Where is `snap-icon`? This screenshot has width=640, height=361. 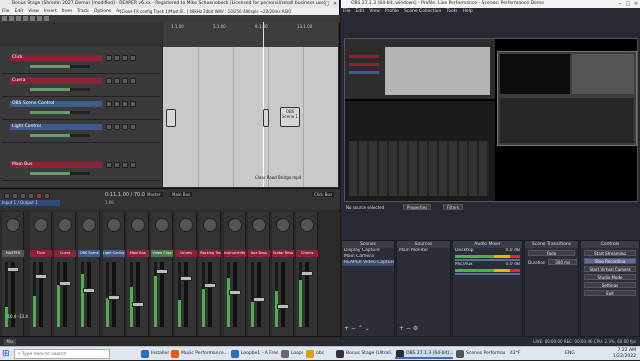 snap-icon is located at coordinates (46, 18).